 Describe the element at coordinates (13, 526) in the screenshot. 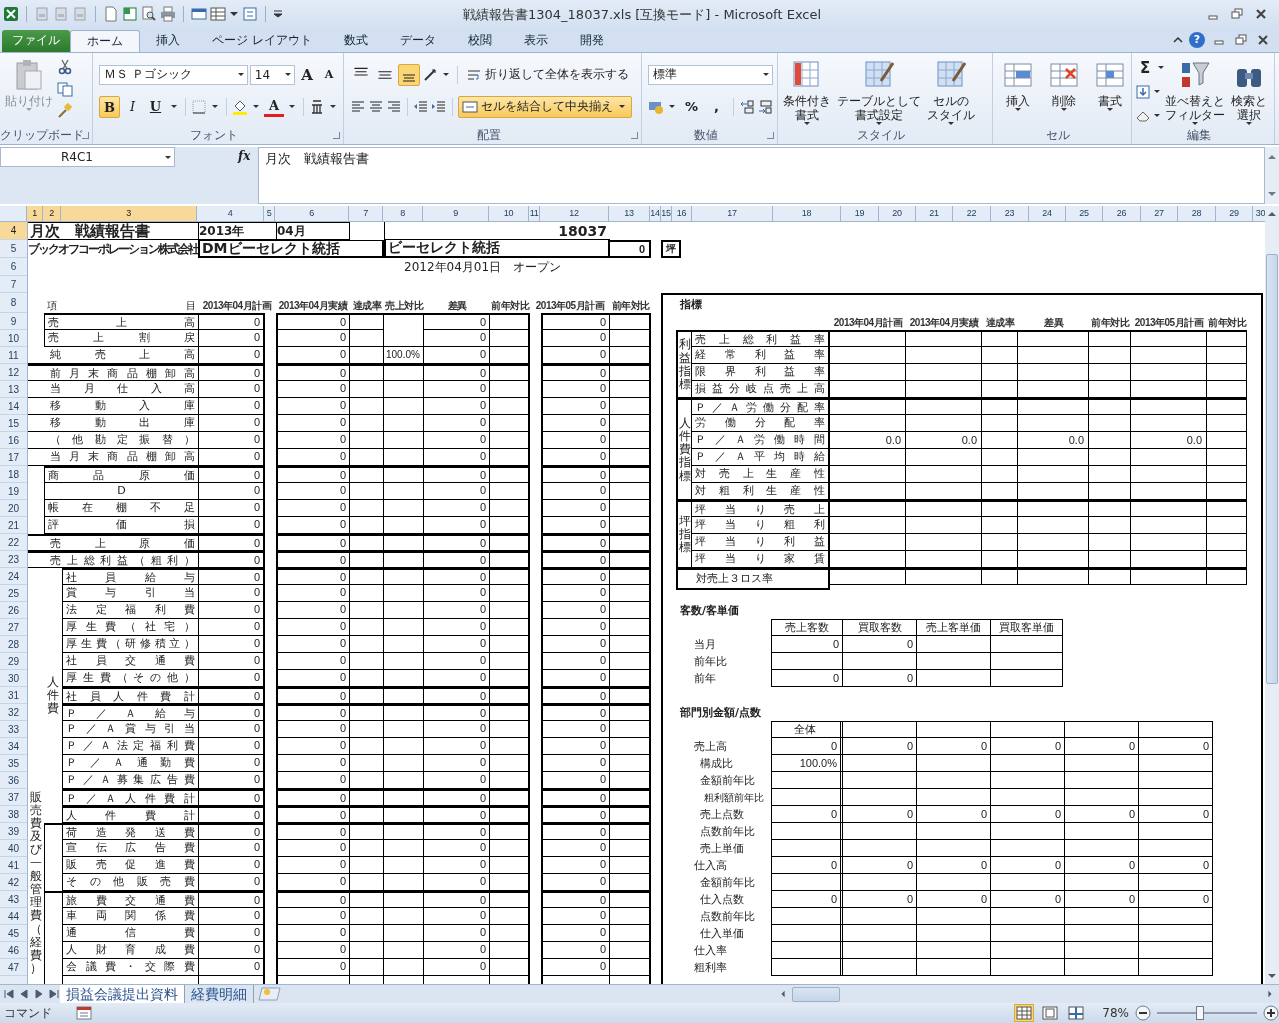

I see `row-header: 21` at that location.